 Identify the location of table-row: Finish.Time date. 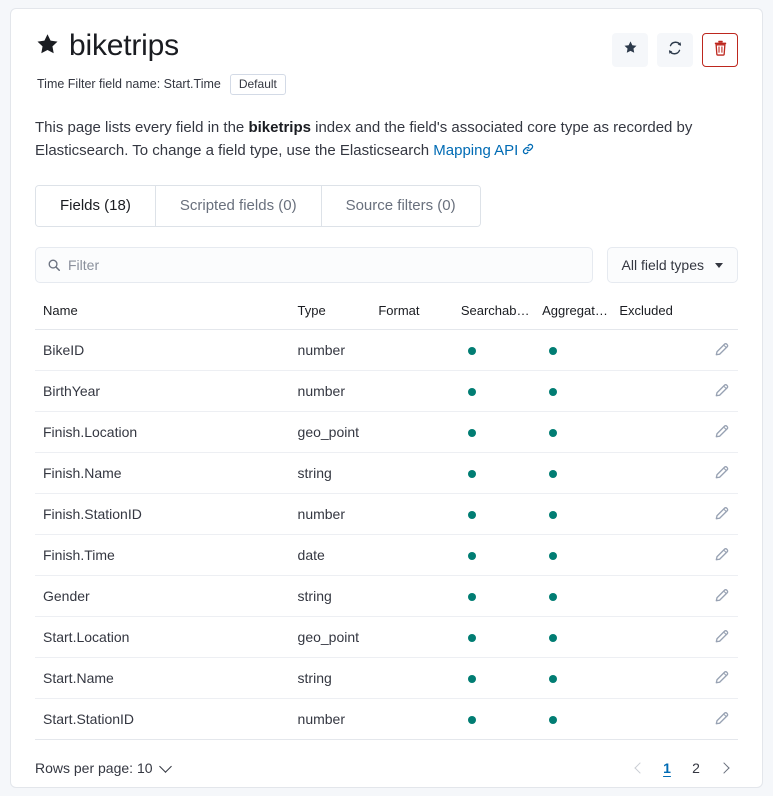
(386, 555).